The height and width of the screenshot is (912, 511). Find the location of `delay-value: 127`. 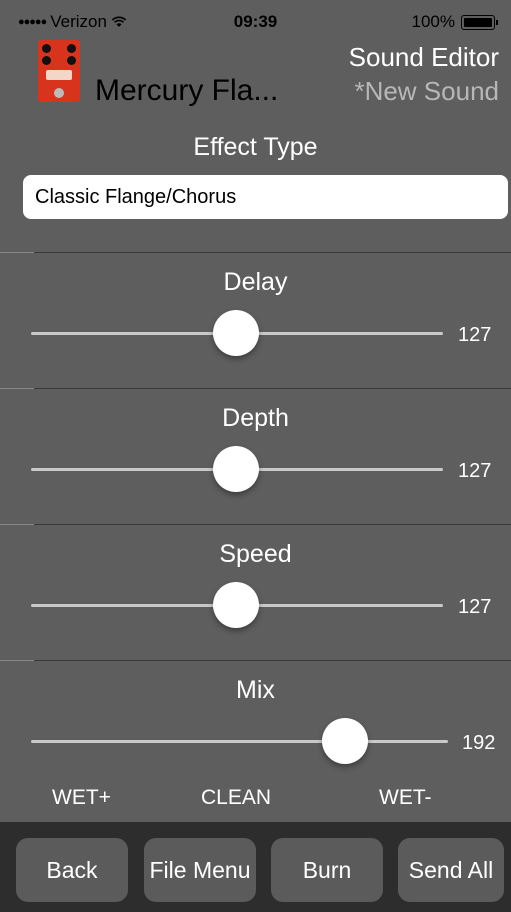

delay-value: 127 is located at coordinates (475, 335).